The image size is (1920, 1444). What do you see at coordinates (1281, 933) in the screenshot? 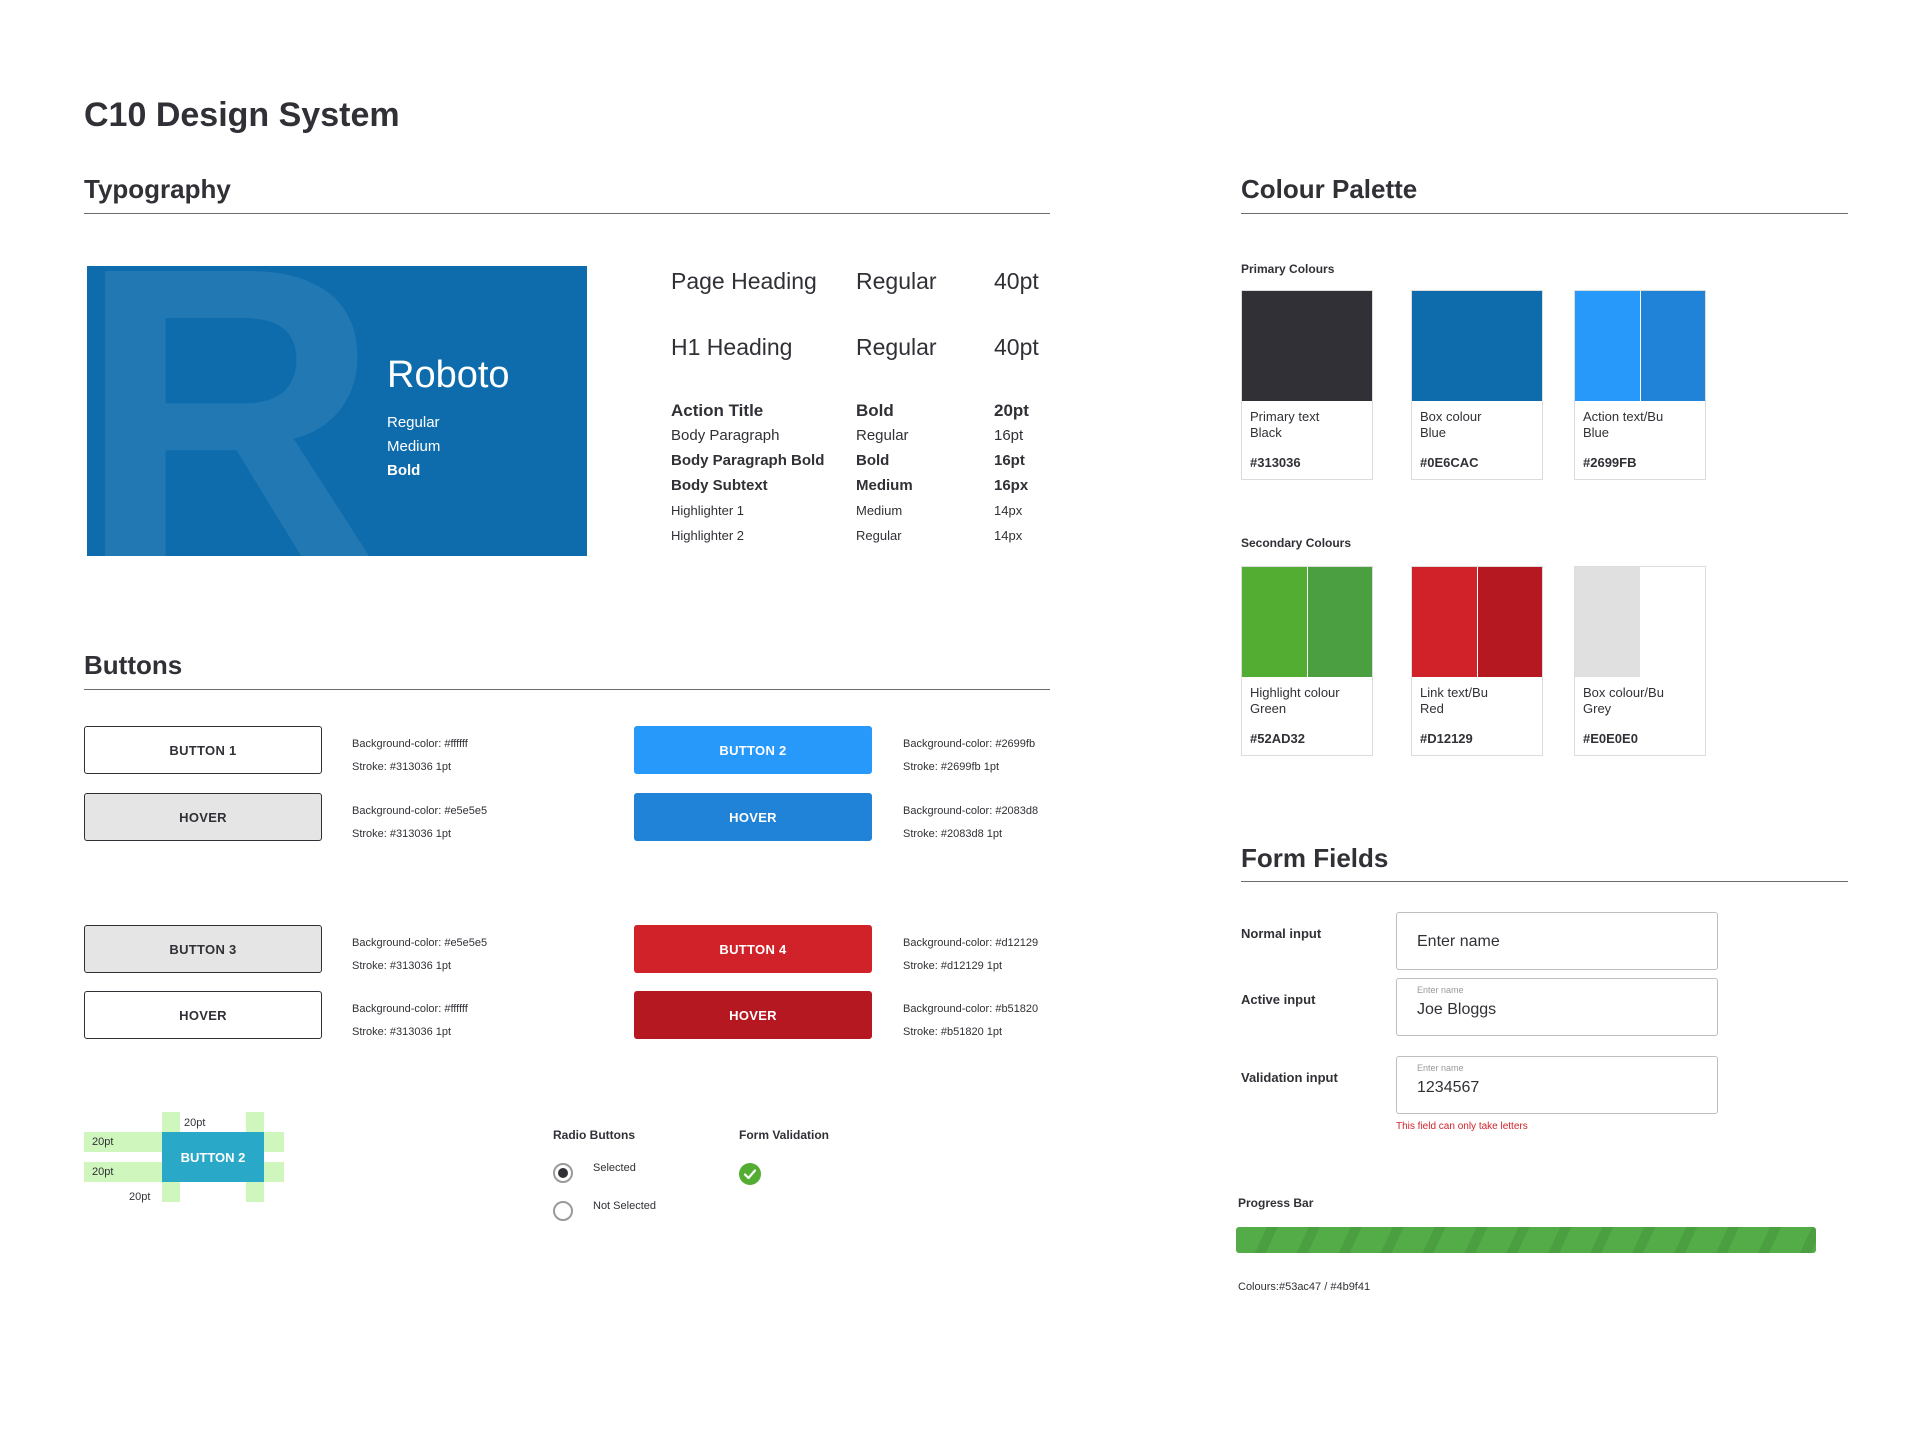
I see `normal-input-label: Normal input` at bounding box center [1281, 933].